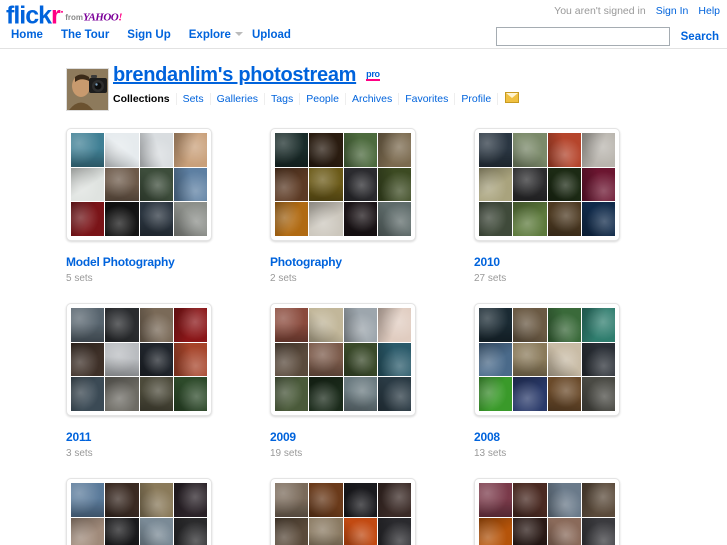 The image size is (727, 545). Describe the element at coordinates (372, 437) in the screenshot. I see `collection-title: 2009` at that location.